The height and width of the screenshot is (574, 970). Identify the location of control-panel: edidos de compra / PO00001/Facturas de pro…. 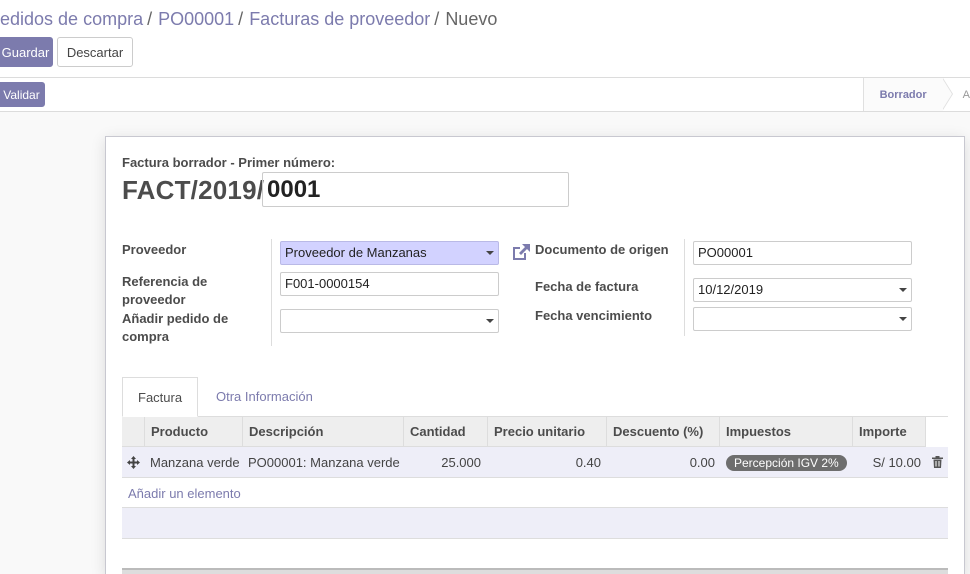
(485, 39).